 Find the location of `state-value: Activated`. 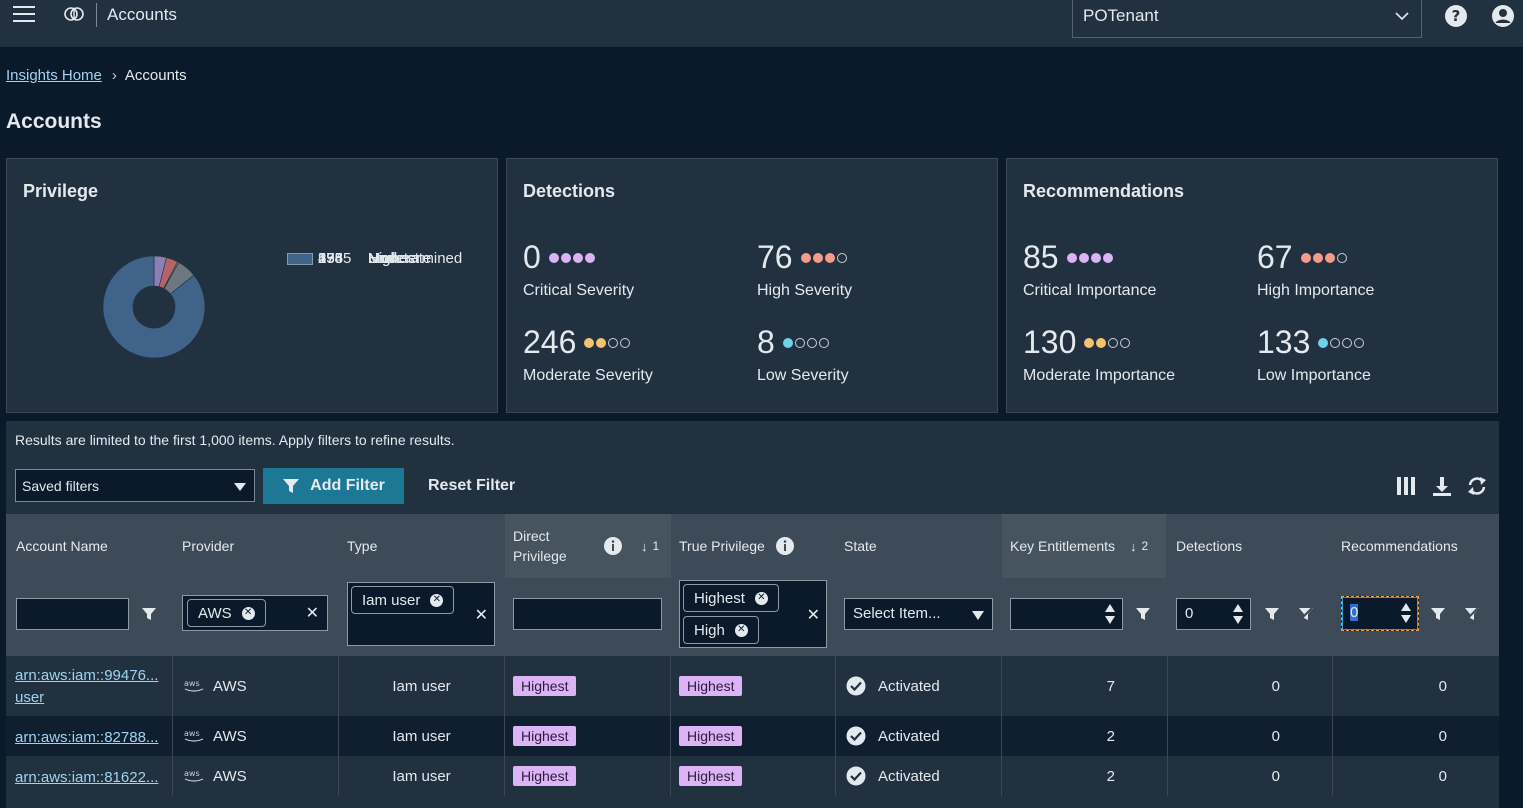

state-value: Activated is located at coordinates (909, 776).